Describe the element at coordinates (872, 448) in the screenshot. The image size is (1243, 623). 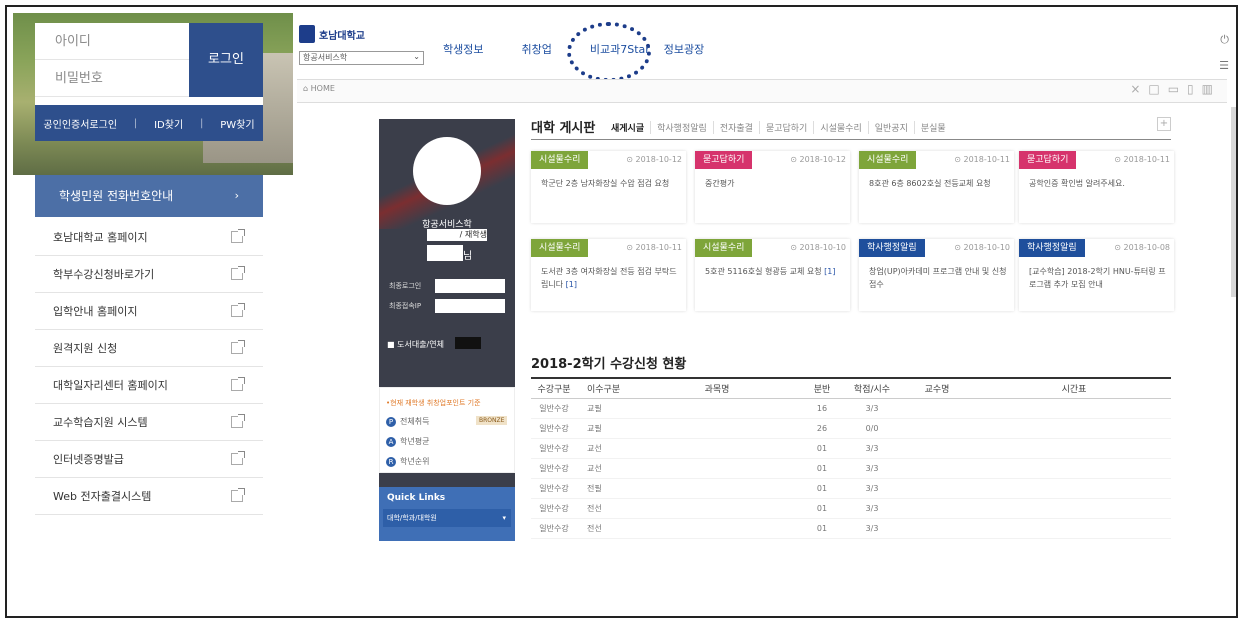
I see `table-cell: 3/3` at that location.